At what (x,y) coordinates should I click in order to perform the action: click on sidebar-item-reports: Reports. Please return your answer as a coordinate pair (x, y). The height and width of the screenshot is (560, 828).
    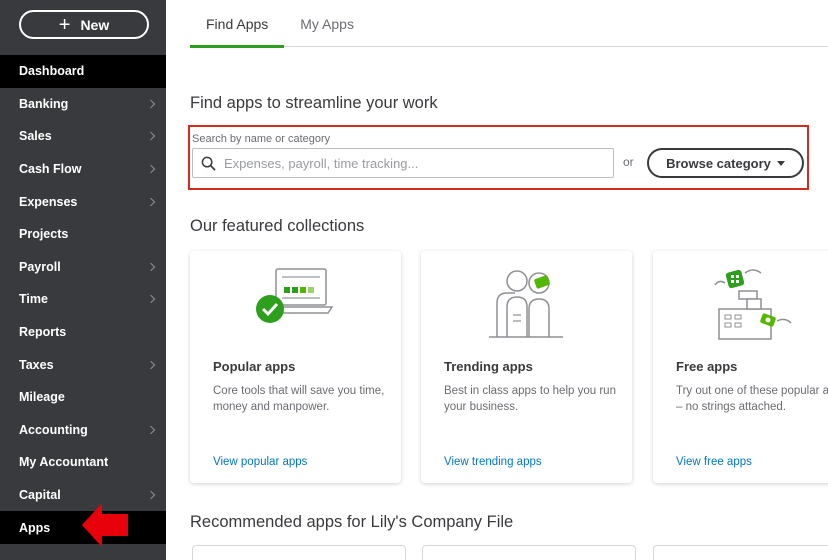
    Looking at the image, I should click on (83, 332).